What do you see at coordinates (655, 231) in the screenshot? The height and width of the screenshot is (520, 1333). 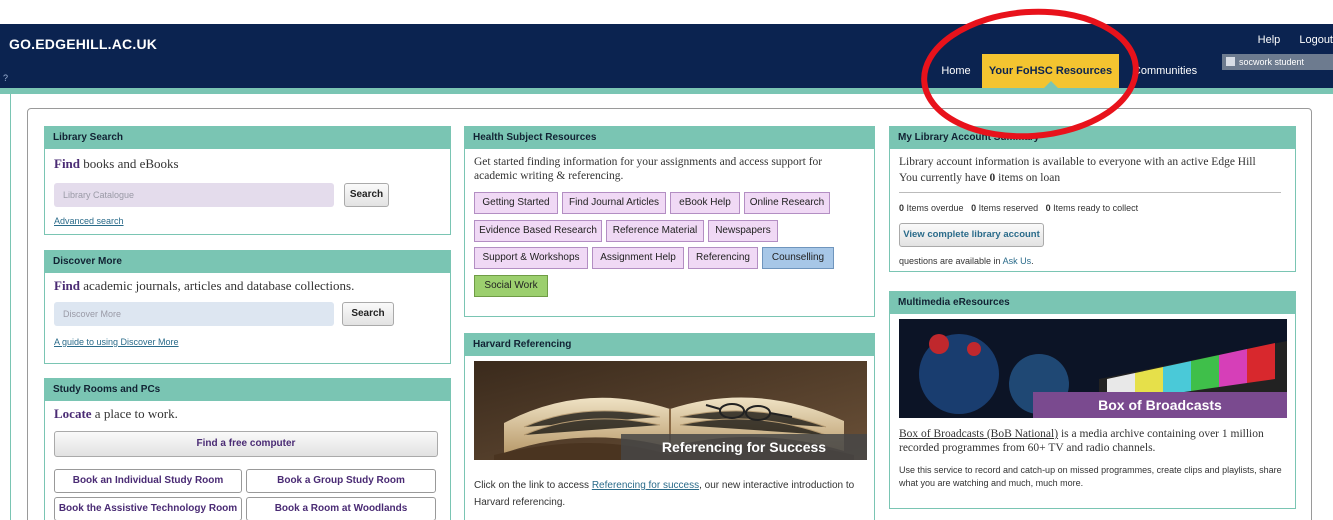 I see `tag-reference-material: Reference Material` at bounding box center [655, 231].